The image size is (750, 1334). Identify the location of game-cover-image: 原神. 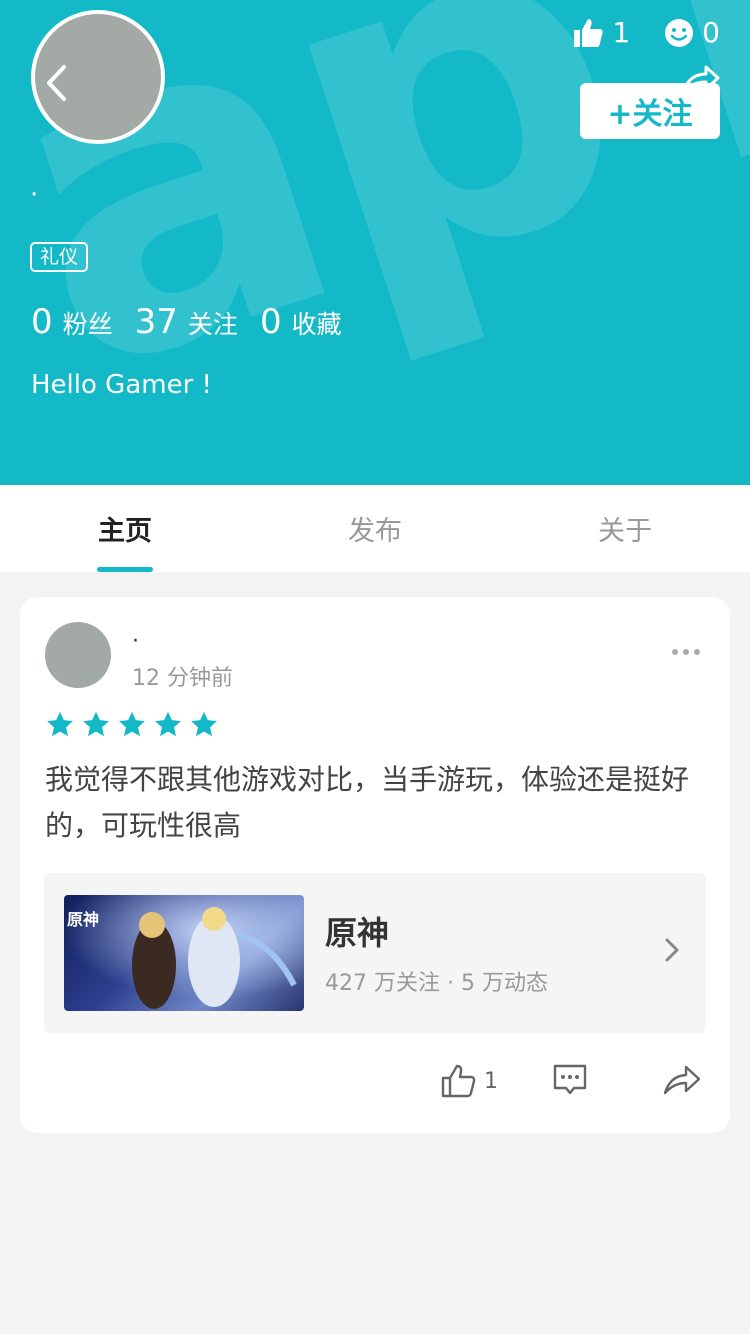
(184, 953).